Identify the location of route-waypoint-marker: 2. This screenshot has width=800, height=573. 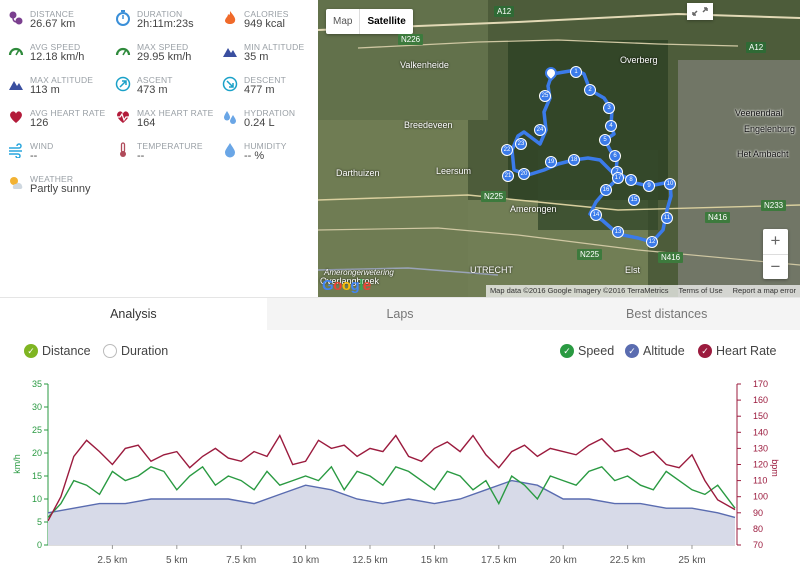
(590, 90).